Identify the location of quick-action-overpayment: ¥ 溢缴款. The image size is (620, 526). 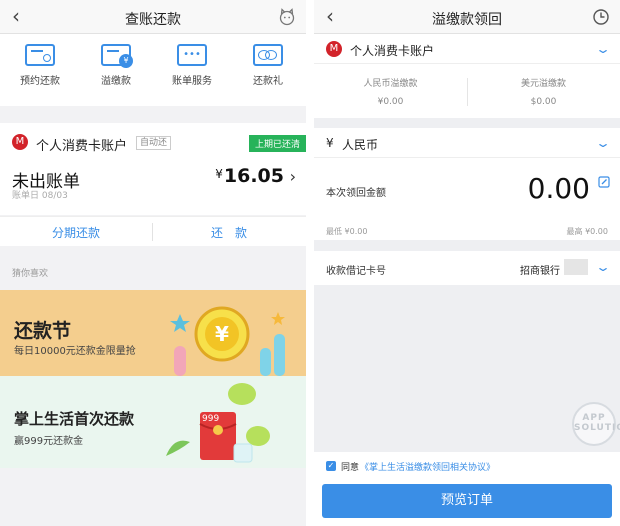
(116, 65).